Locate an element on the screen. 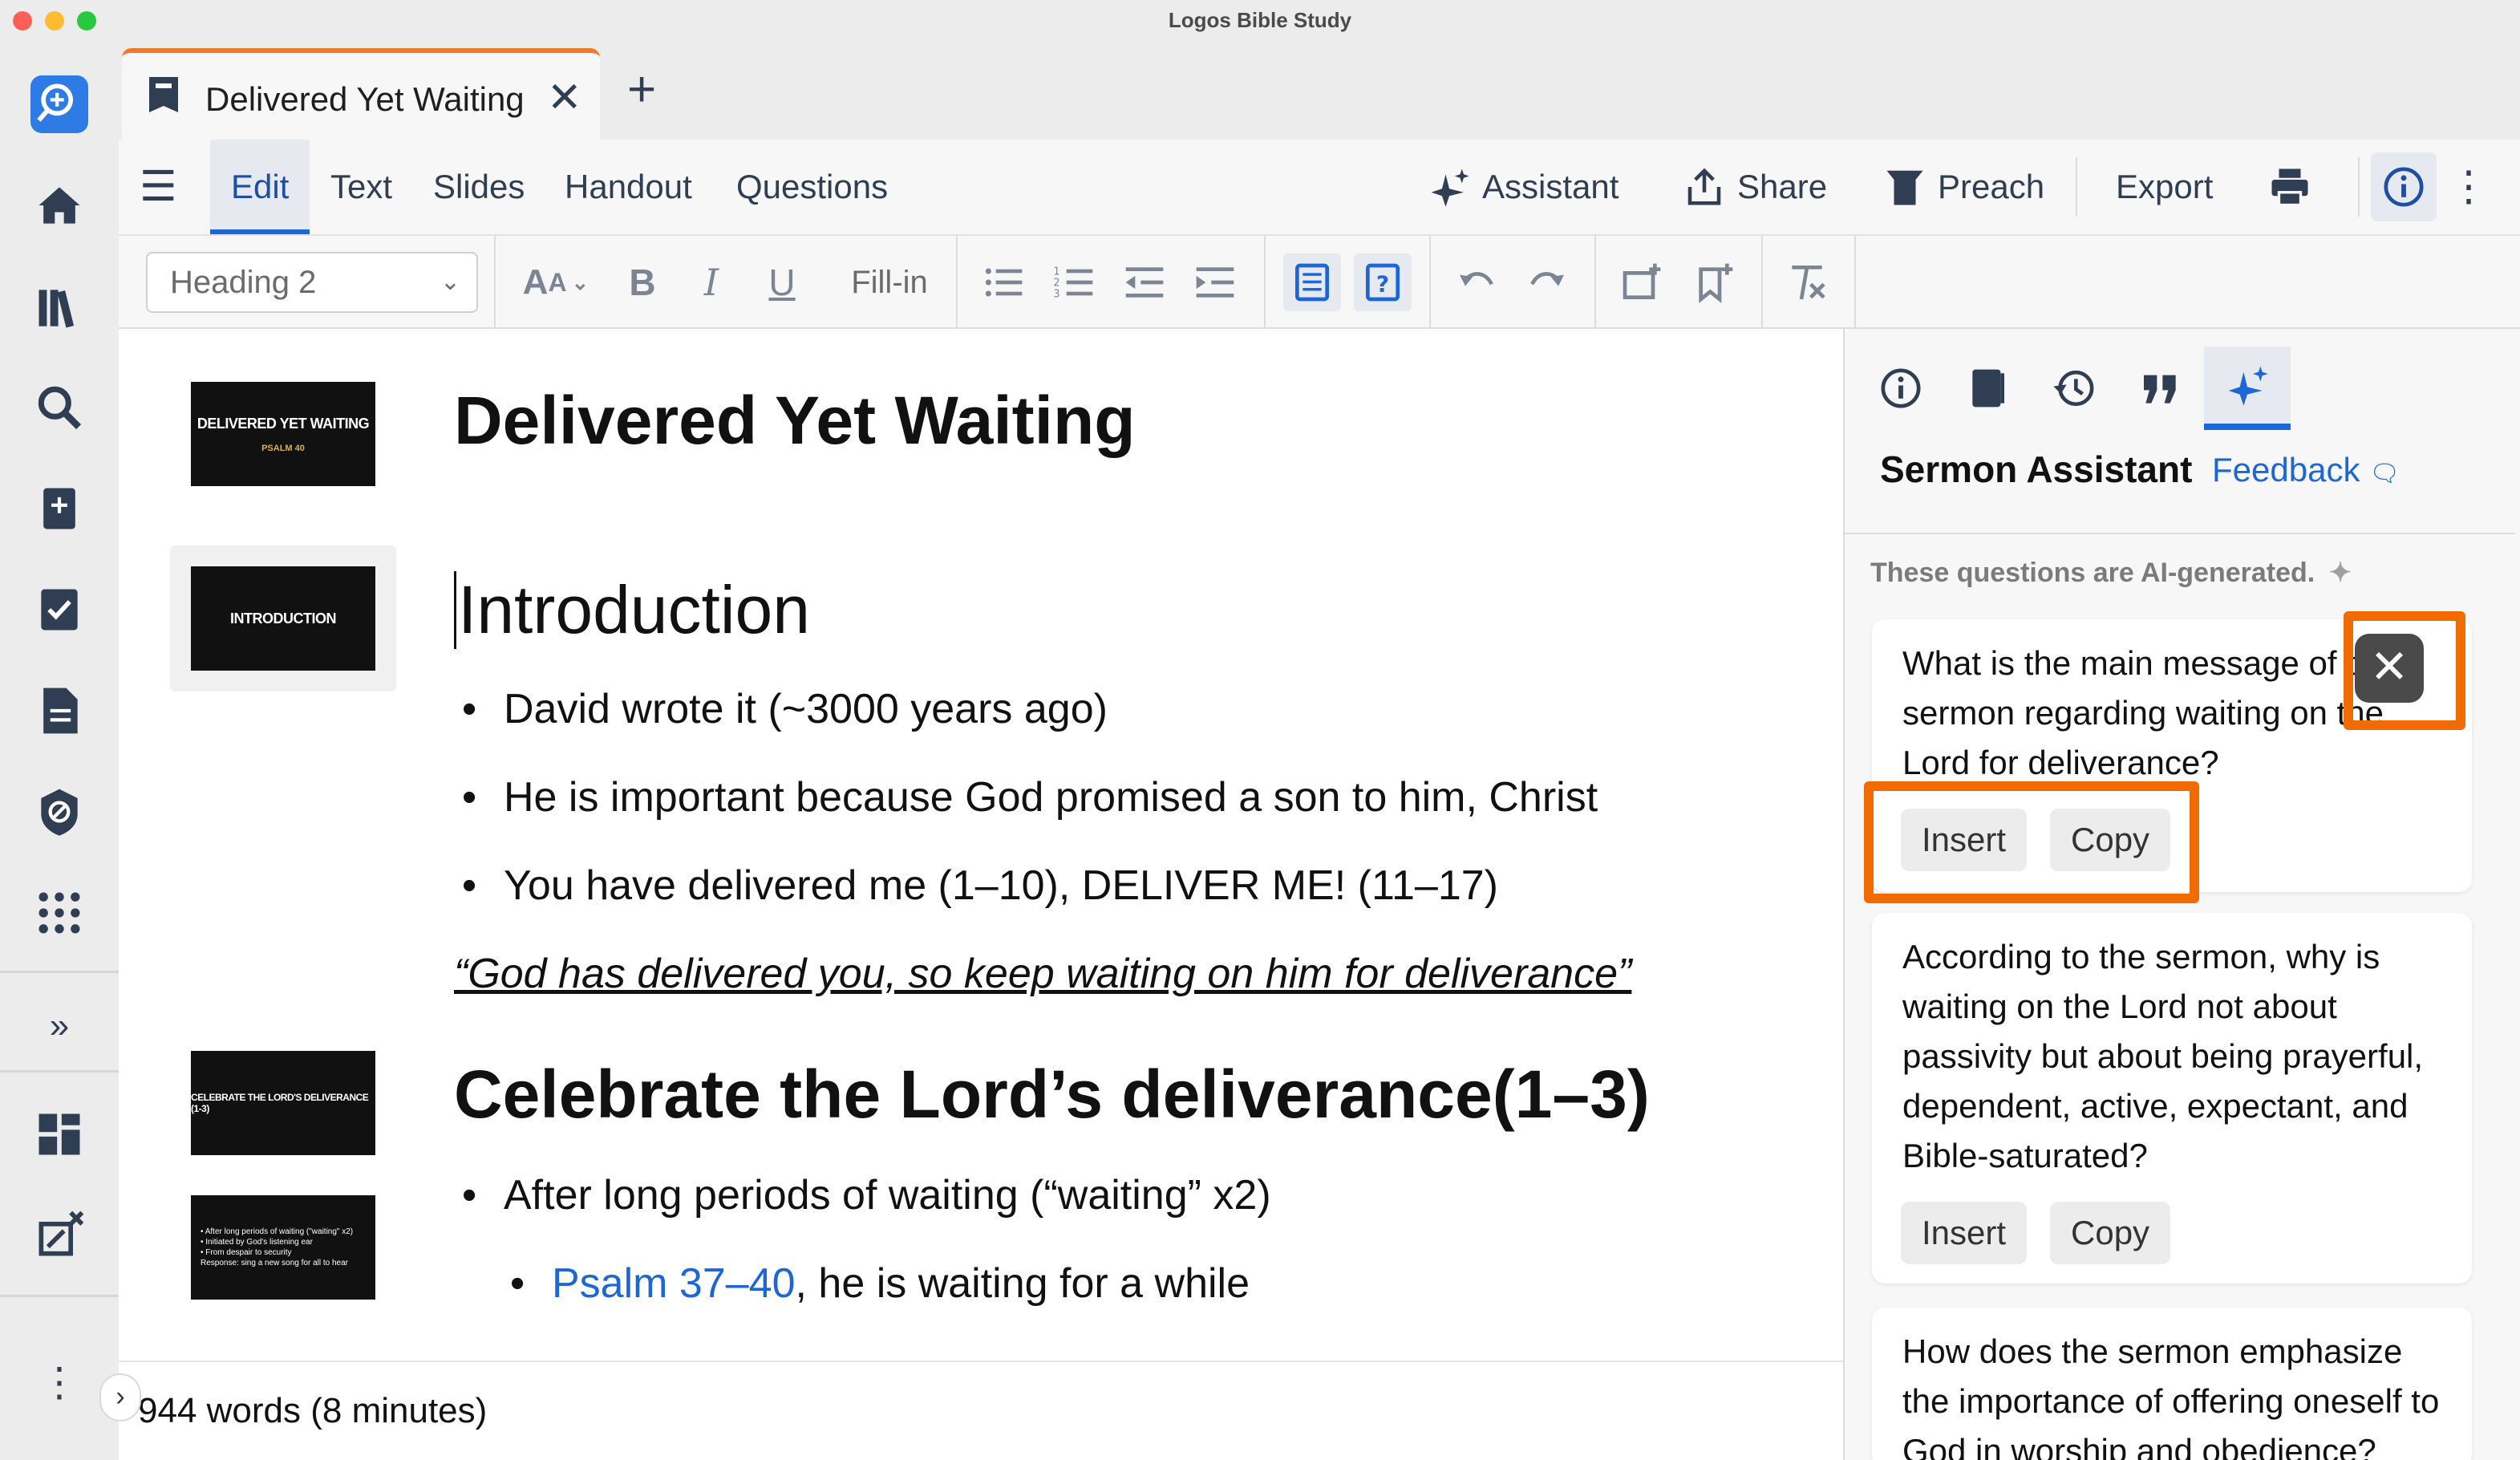  svg-text: 3 is located at coordinates (1056, 295).